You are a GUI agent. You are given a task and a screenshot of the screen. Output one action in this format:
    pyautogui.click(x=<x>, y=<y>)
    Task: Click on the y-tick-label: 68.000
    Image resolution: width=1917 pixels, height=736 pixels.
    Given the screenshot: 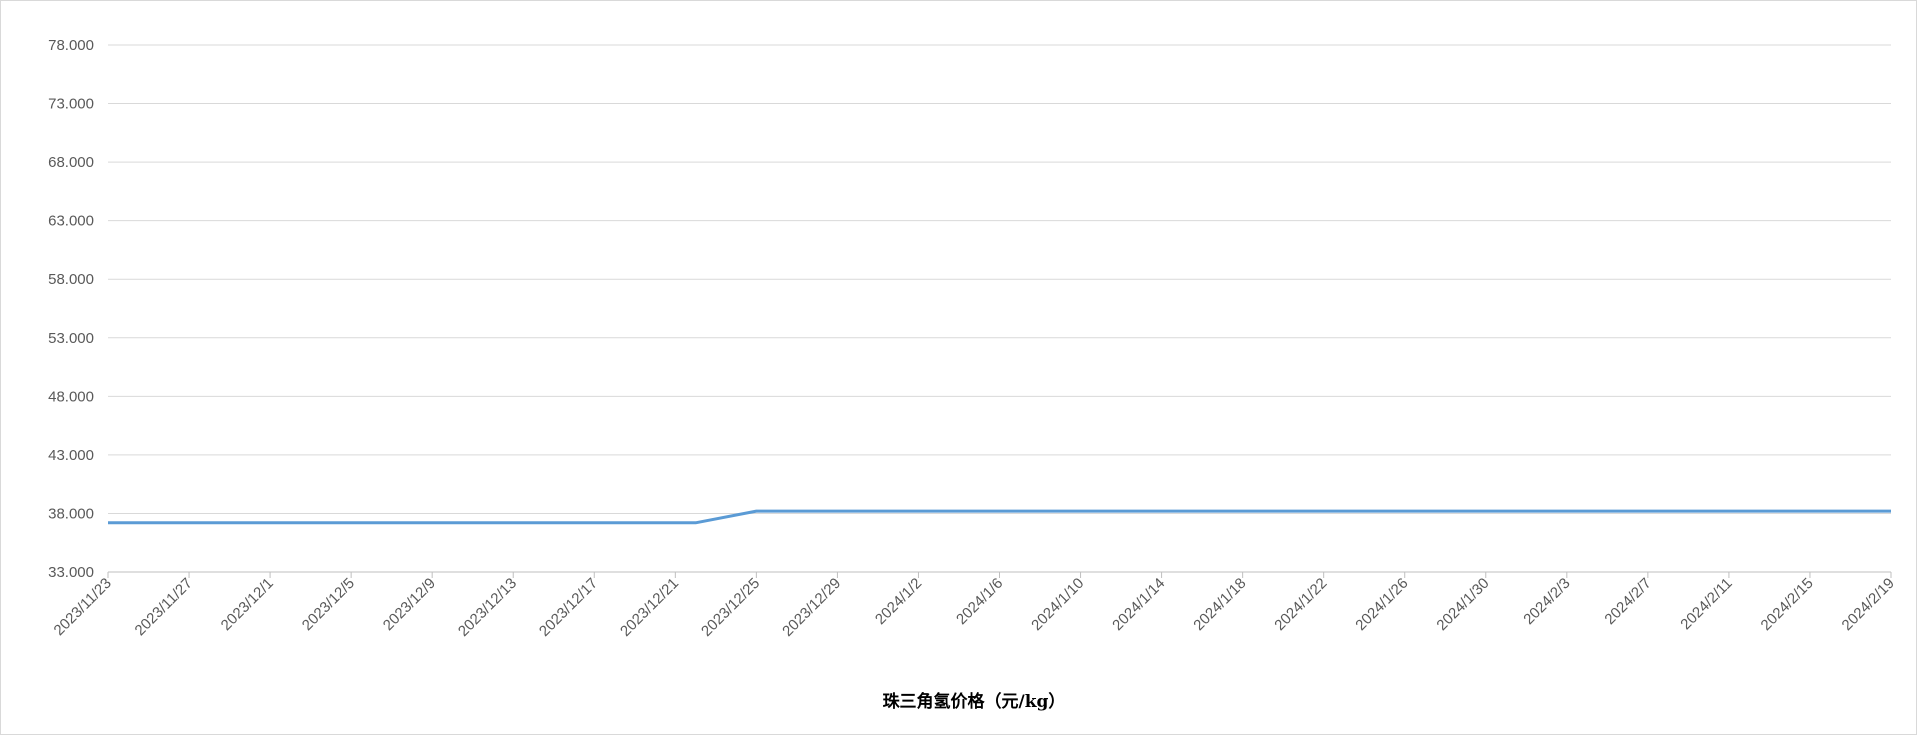 What is the action you would take?
    pyautogui.click(x=71, y=162)
    